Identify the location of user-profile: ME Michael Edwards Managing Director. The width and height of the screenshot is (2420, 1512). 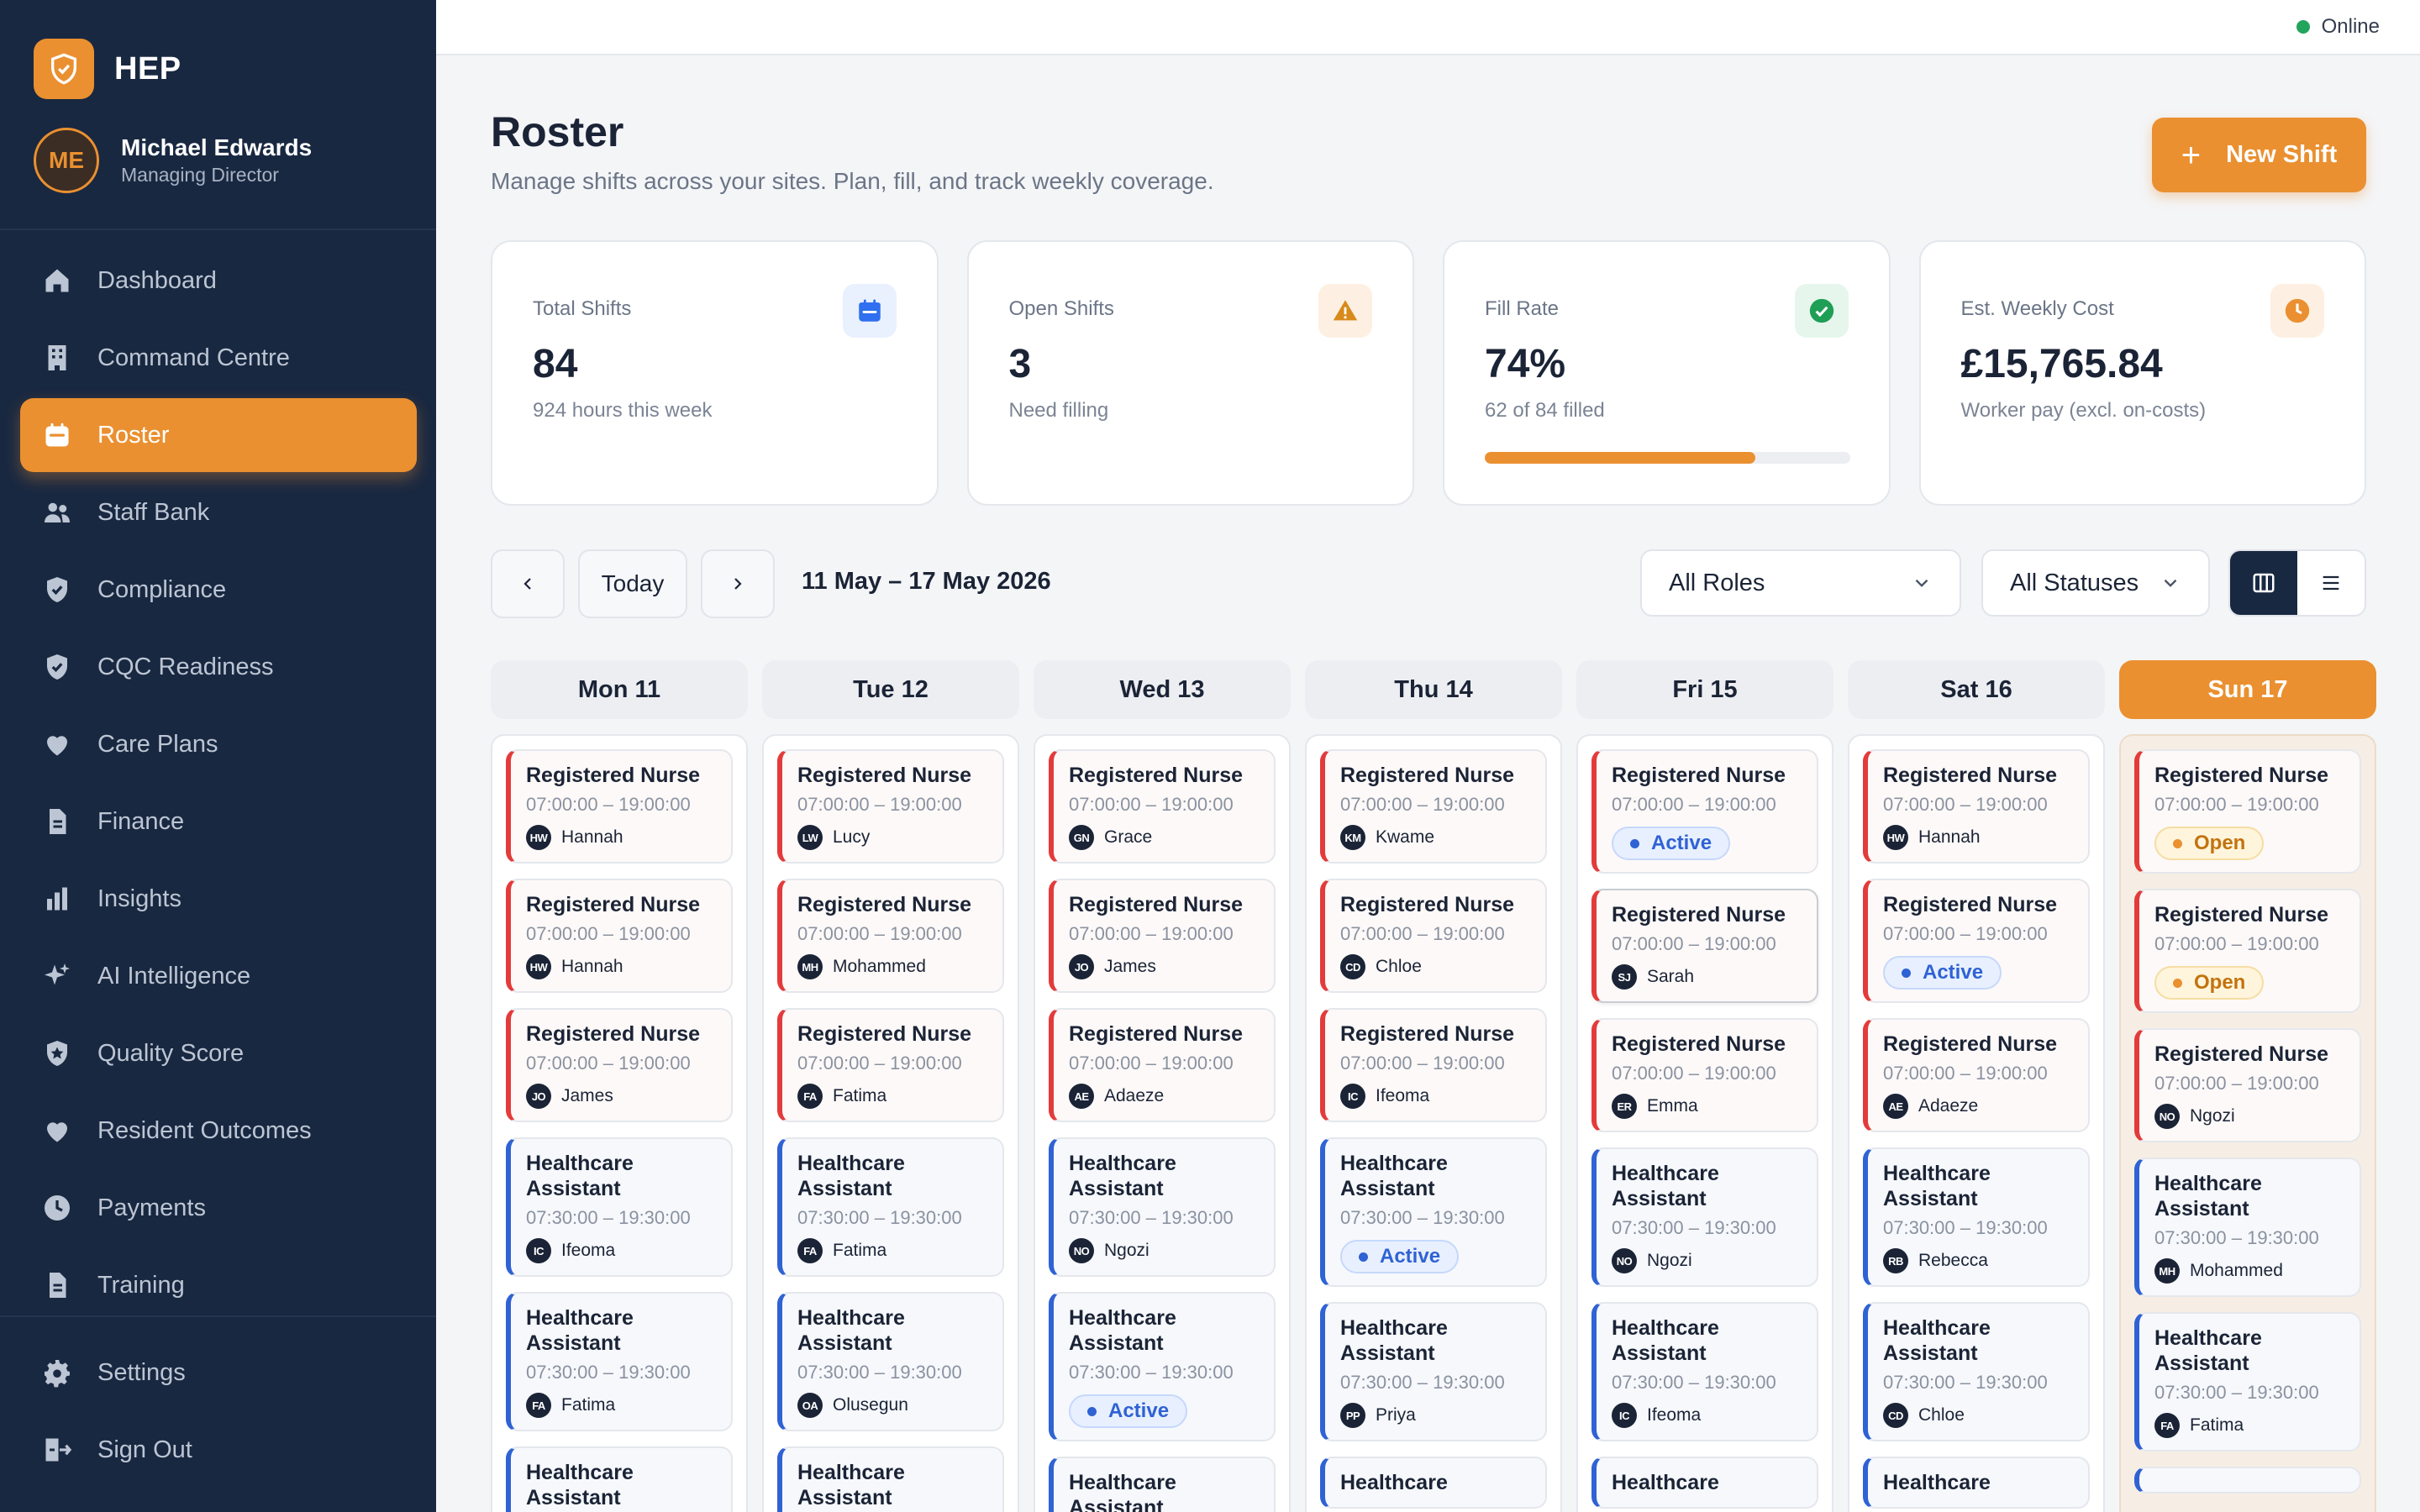
(173, 160).